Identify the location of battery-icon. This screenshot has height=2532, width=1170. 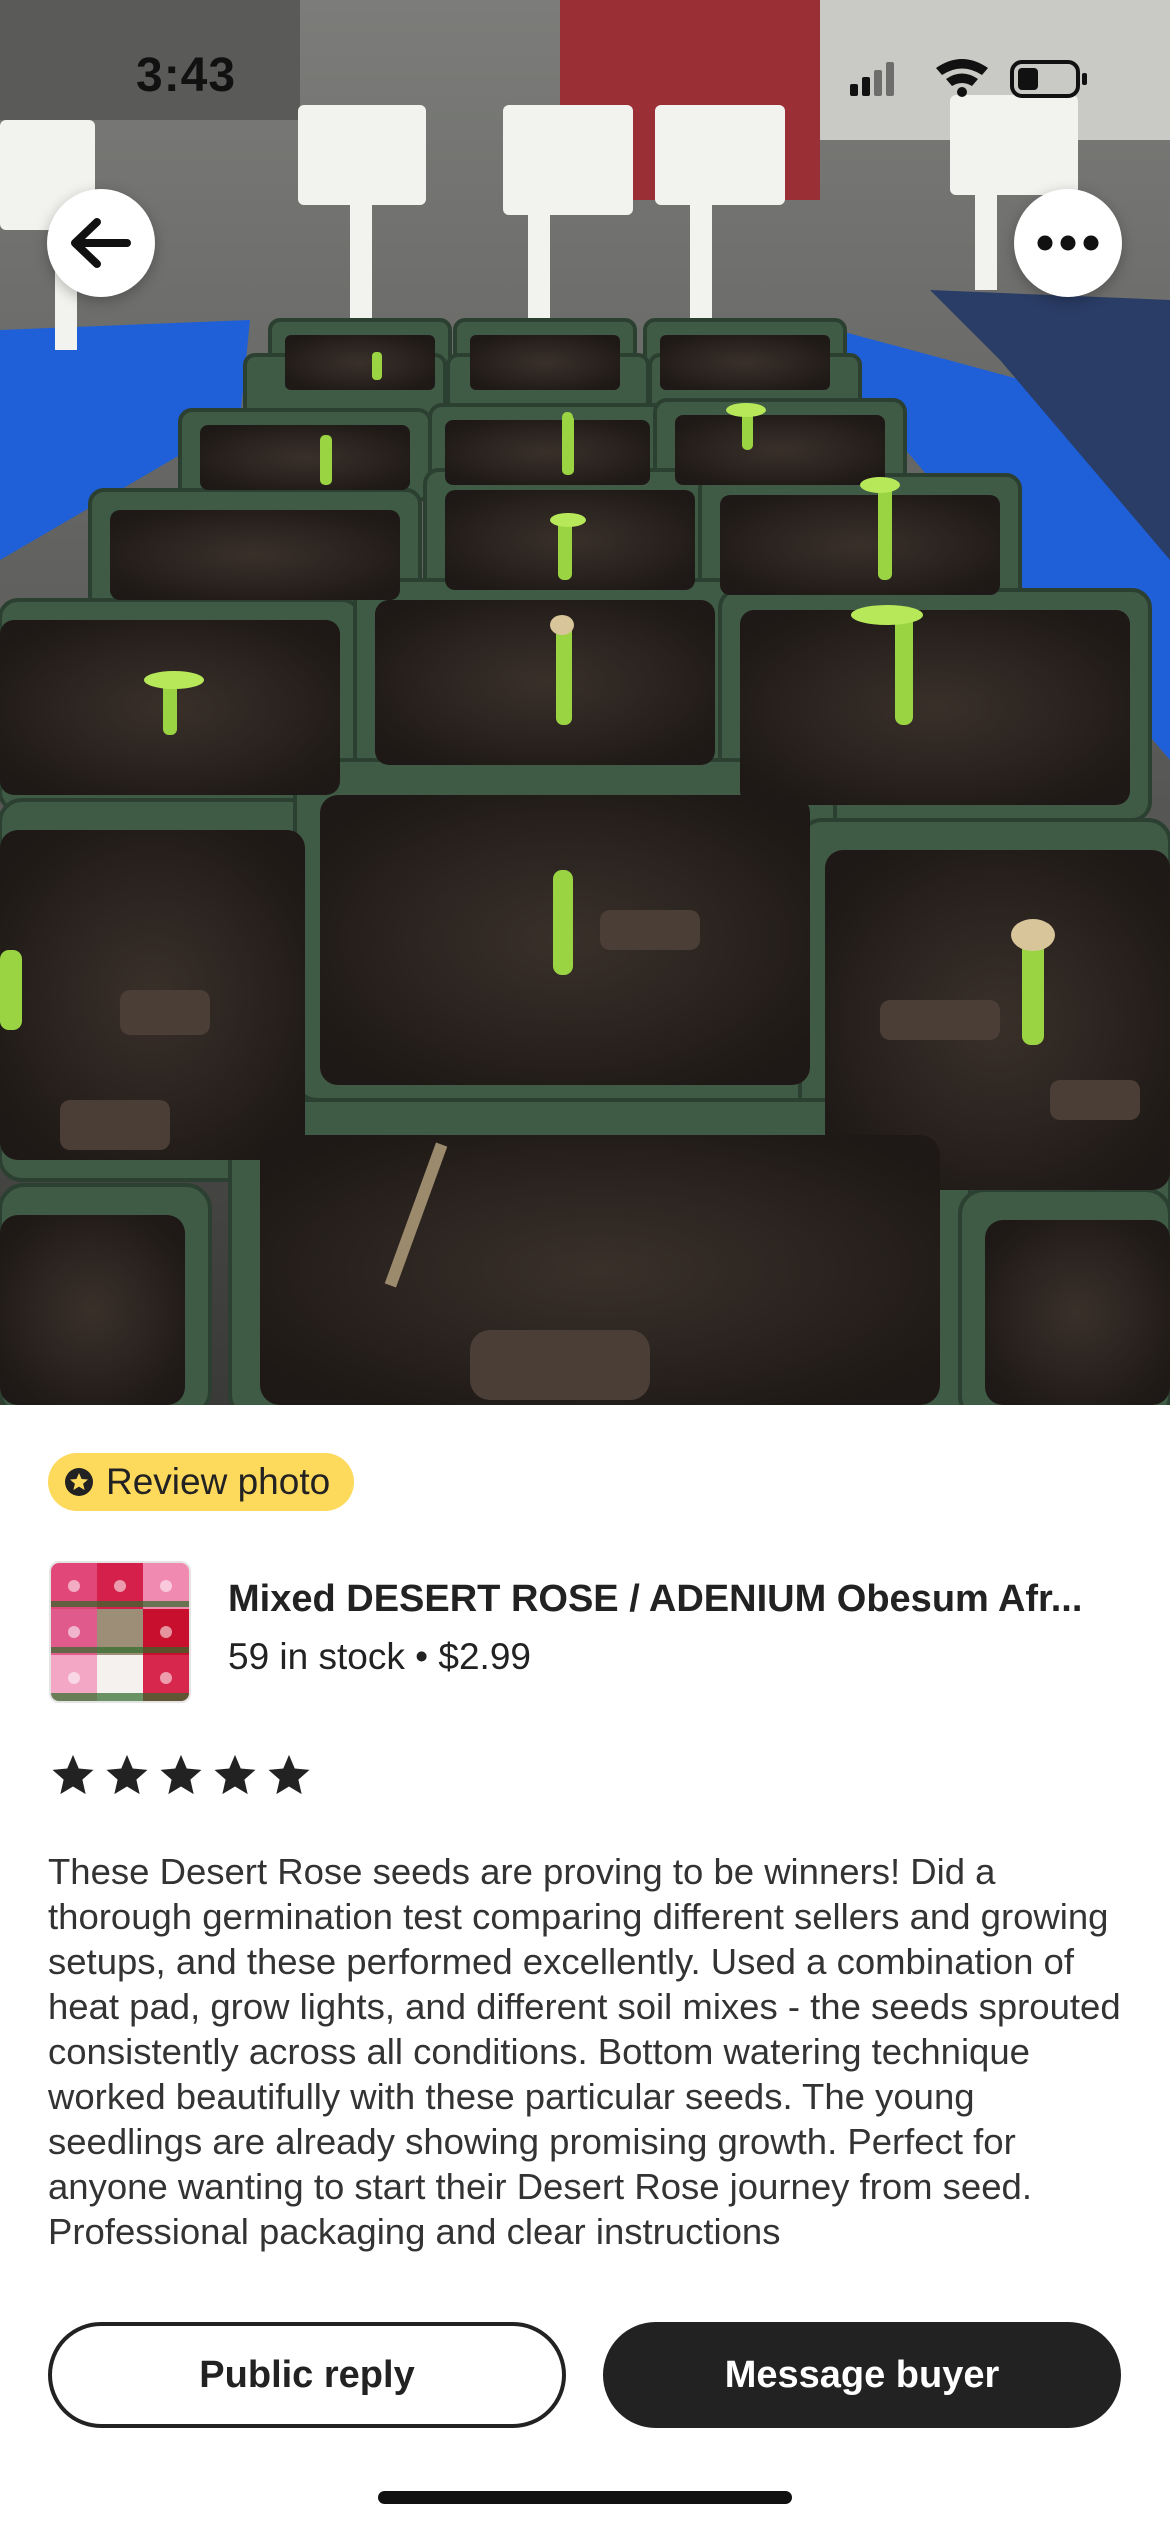
(1048, 79).